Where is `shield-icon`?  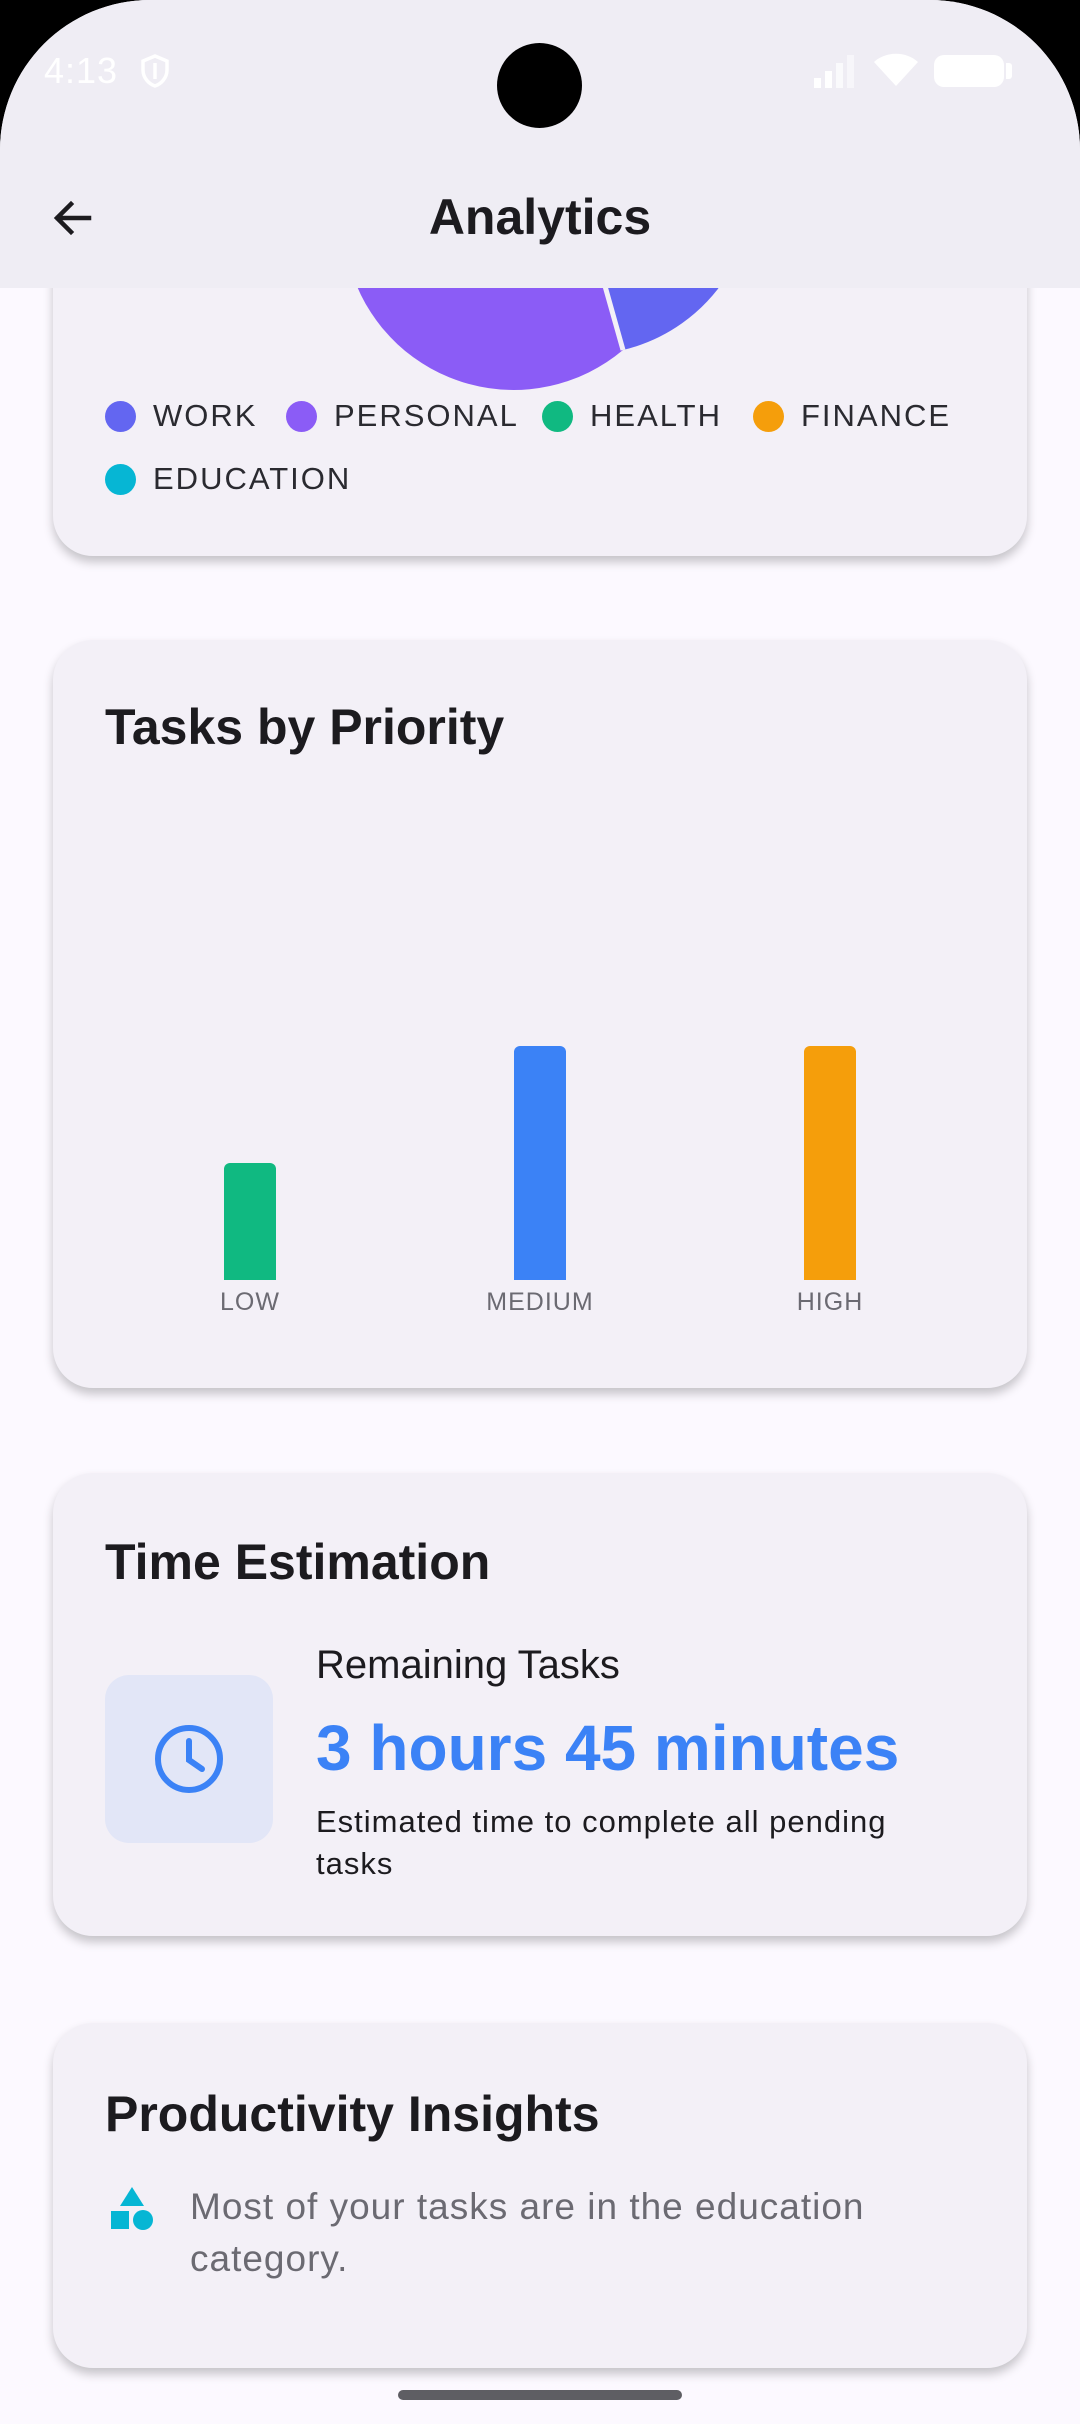
shield-icon is located at coordinates (155, 71).